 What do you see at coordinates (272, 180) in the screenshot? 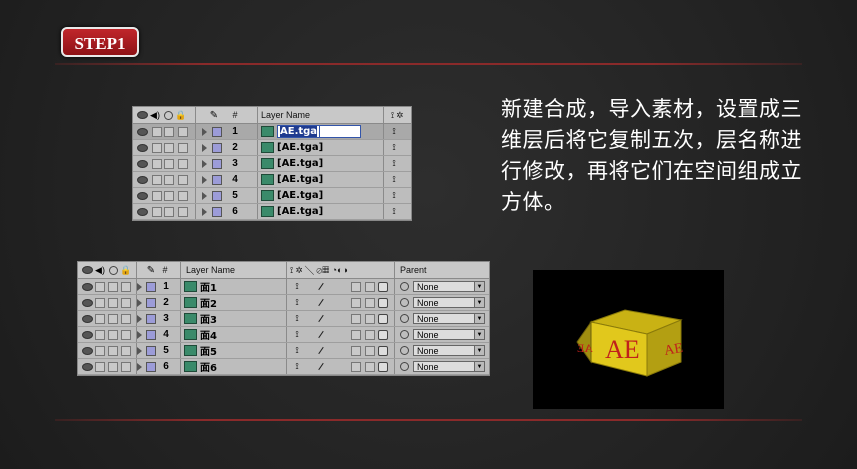
I see `table-row: 4 [AE.tga] ⟟` at bounding box center [272, 180].